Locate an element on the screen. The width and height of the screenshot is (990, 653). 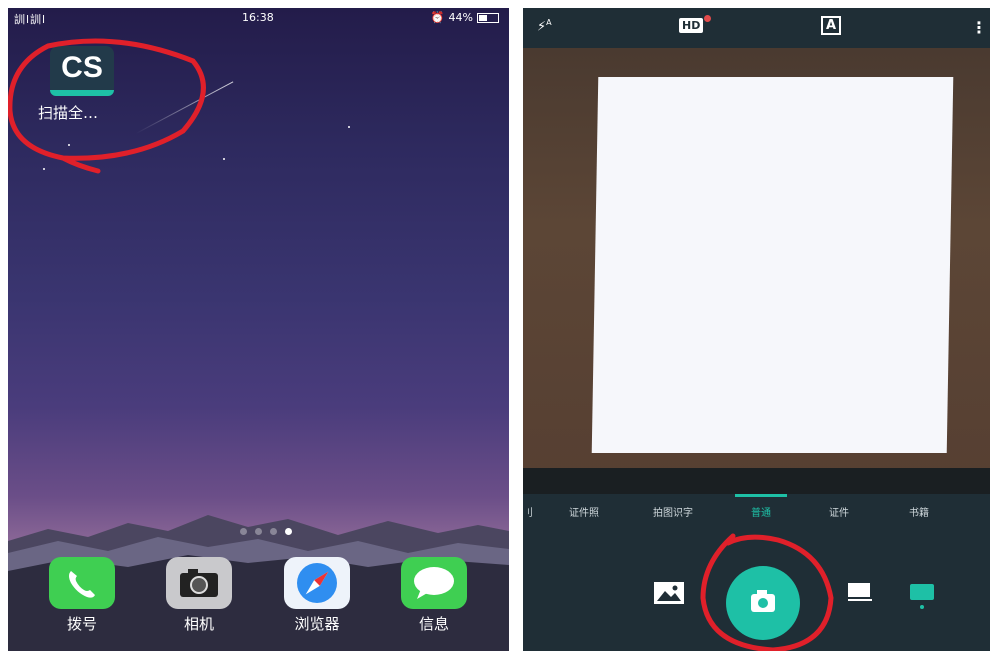
compass-icon is located at coordinates (317, 583).